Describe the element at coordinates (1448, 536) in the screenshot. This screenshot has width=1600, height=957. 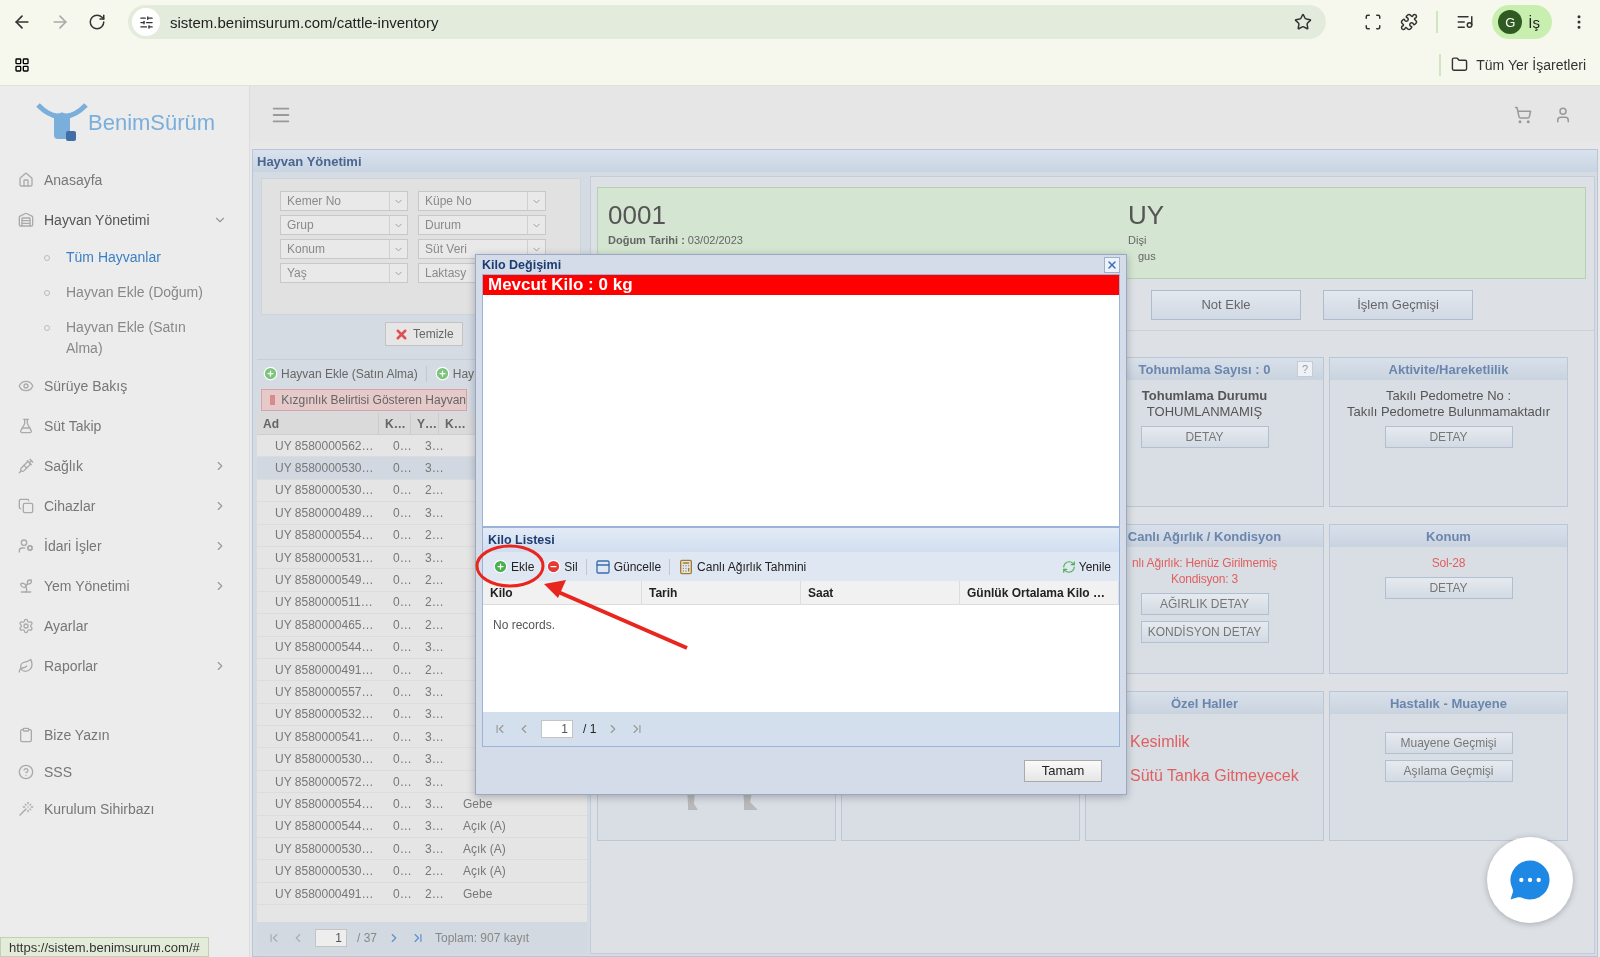
I see `card-title: Konum` at that location.